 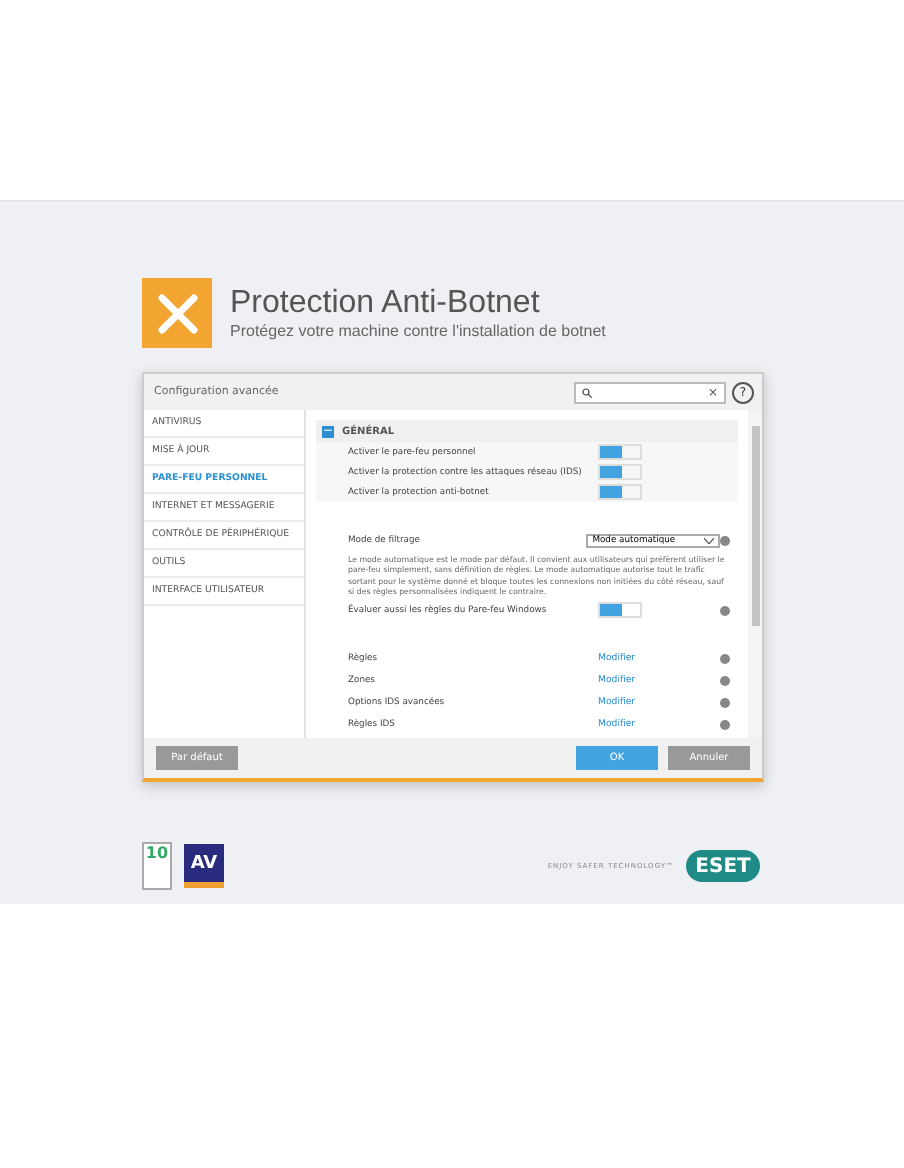 What do you see at coordinates (723, 866) in the screenshot?
I see `brand-logo: ESET` at bounding box center [723, 866].